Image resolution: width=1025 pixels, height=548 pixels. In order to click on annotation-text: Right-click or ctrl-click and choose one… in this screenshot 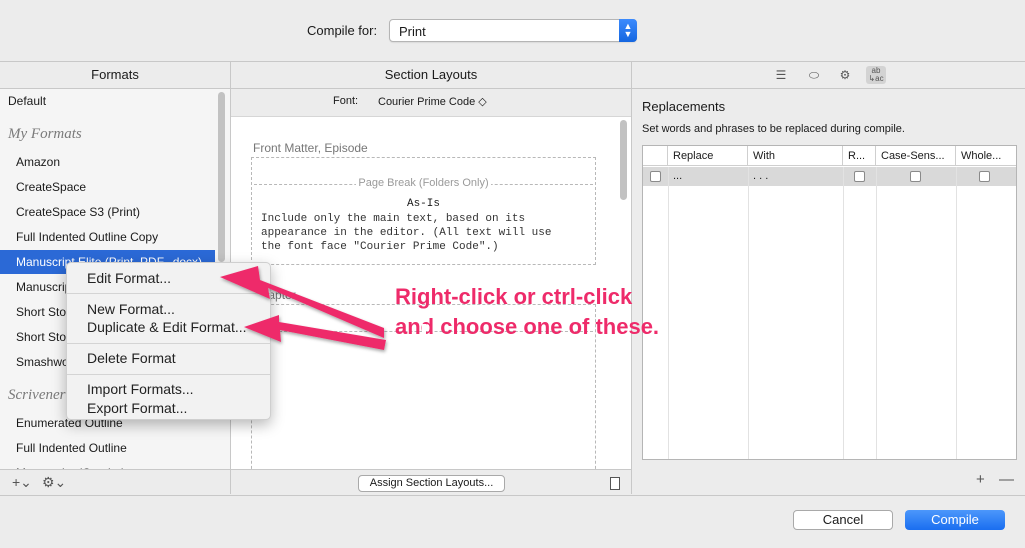, I will do `click(527, 311)`.